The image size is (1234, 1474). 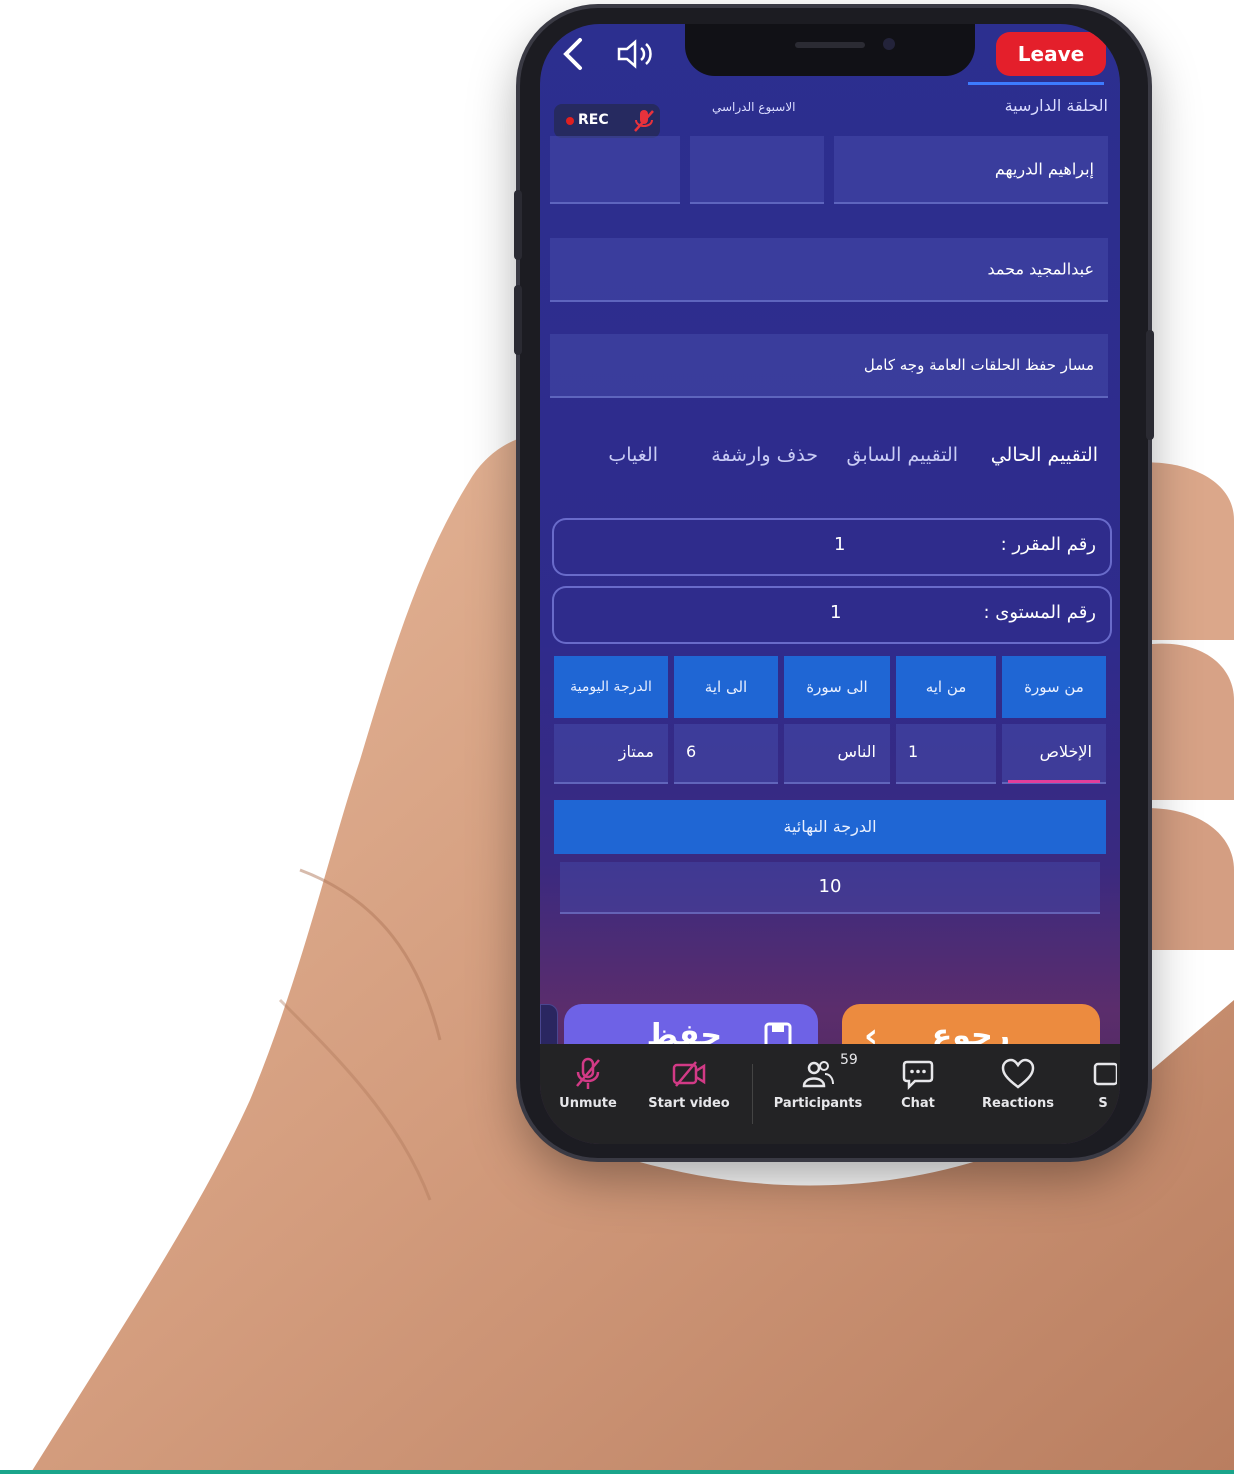 What do you see at coordinates (1150, 385) in the screenshot?
I see `power-button` at bounding box center [1150, 385].